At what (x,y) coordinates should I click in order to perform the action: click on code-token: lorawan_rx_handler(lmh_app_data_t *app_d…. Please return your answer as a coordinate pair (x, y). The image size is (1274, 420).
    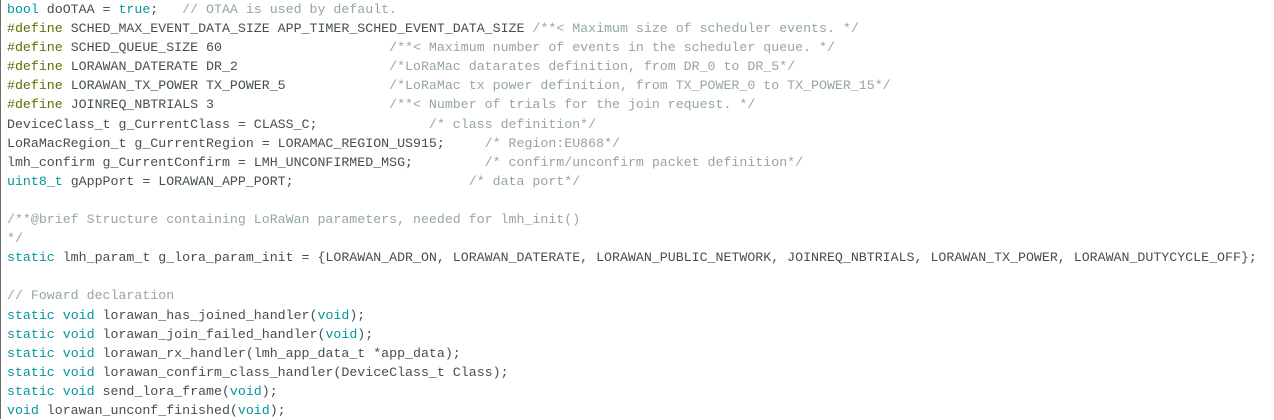
    Looking at the image, I should click on (277, 353).